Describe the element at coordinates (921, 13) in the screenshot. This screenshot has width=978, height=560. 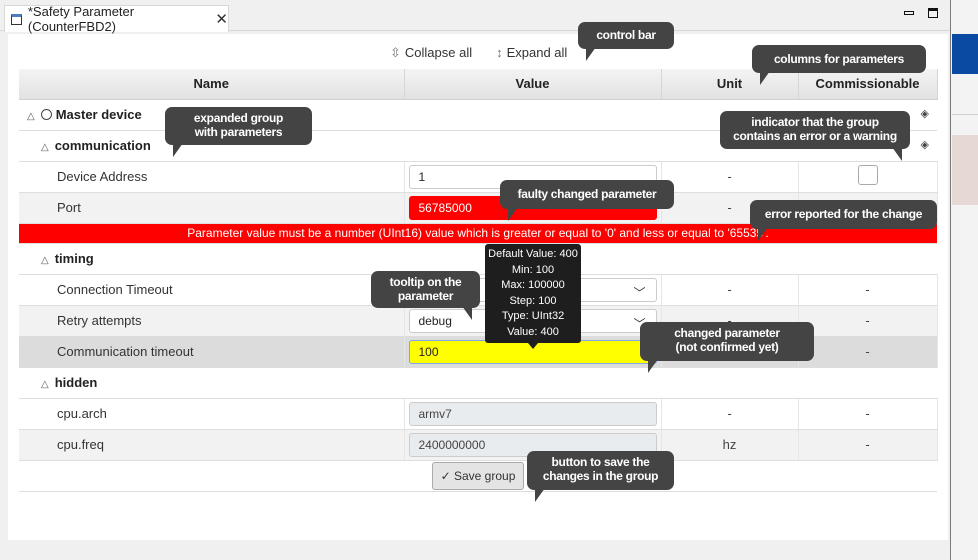
I see `window-controls` at that location.